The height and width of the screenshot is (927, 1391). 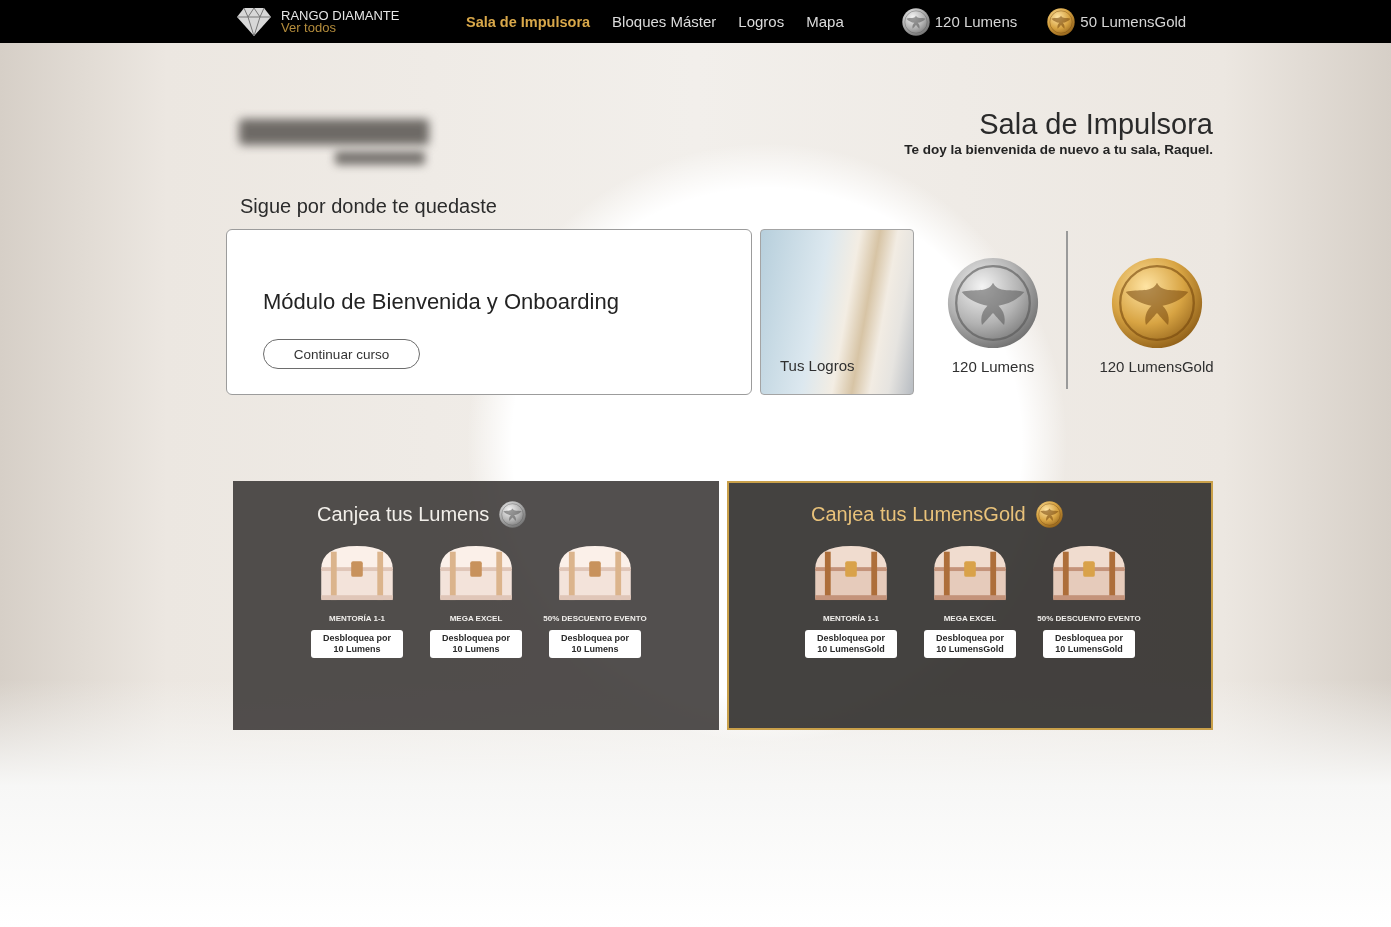 I want to click on panel-title: Canjea tus LumensGold, so click(x=918, y=514).